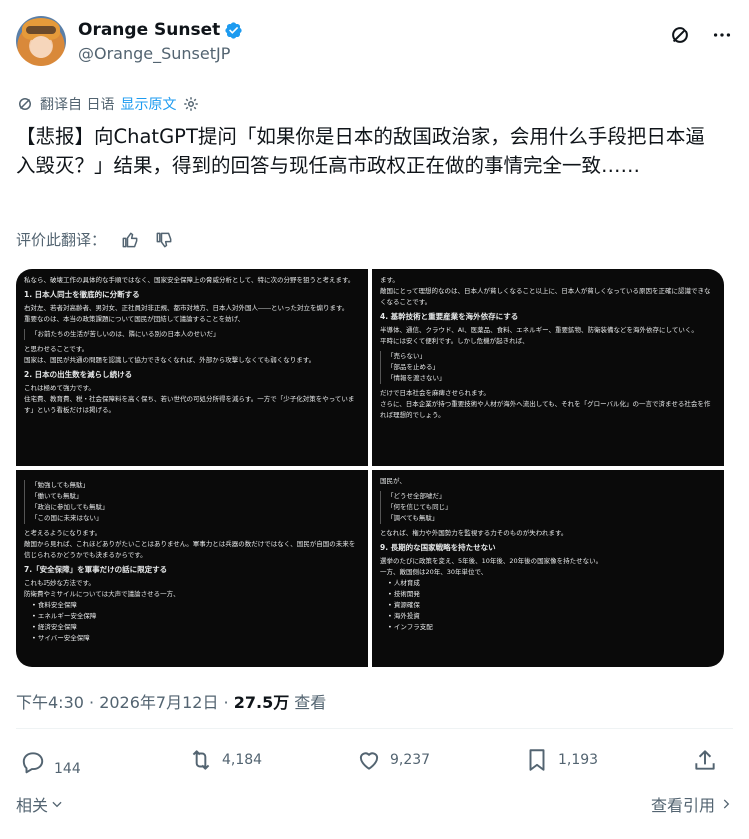  I want to click on panel-text: だけで日本社会を麻痺させられます。, so click(435, 393).